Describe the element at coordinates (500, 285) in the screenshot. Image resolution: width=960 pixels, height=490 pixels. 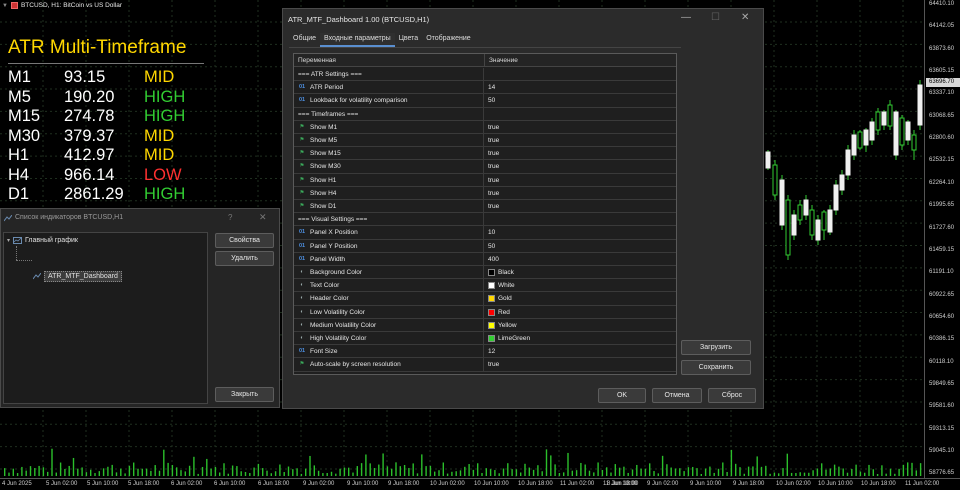
I see `parameter-value-cell: White` at that location.